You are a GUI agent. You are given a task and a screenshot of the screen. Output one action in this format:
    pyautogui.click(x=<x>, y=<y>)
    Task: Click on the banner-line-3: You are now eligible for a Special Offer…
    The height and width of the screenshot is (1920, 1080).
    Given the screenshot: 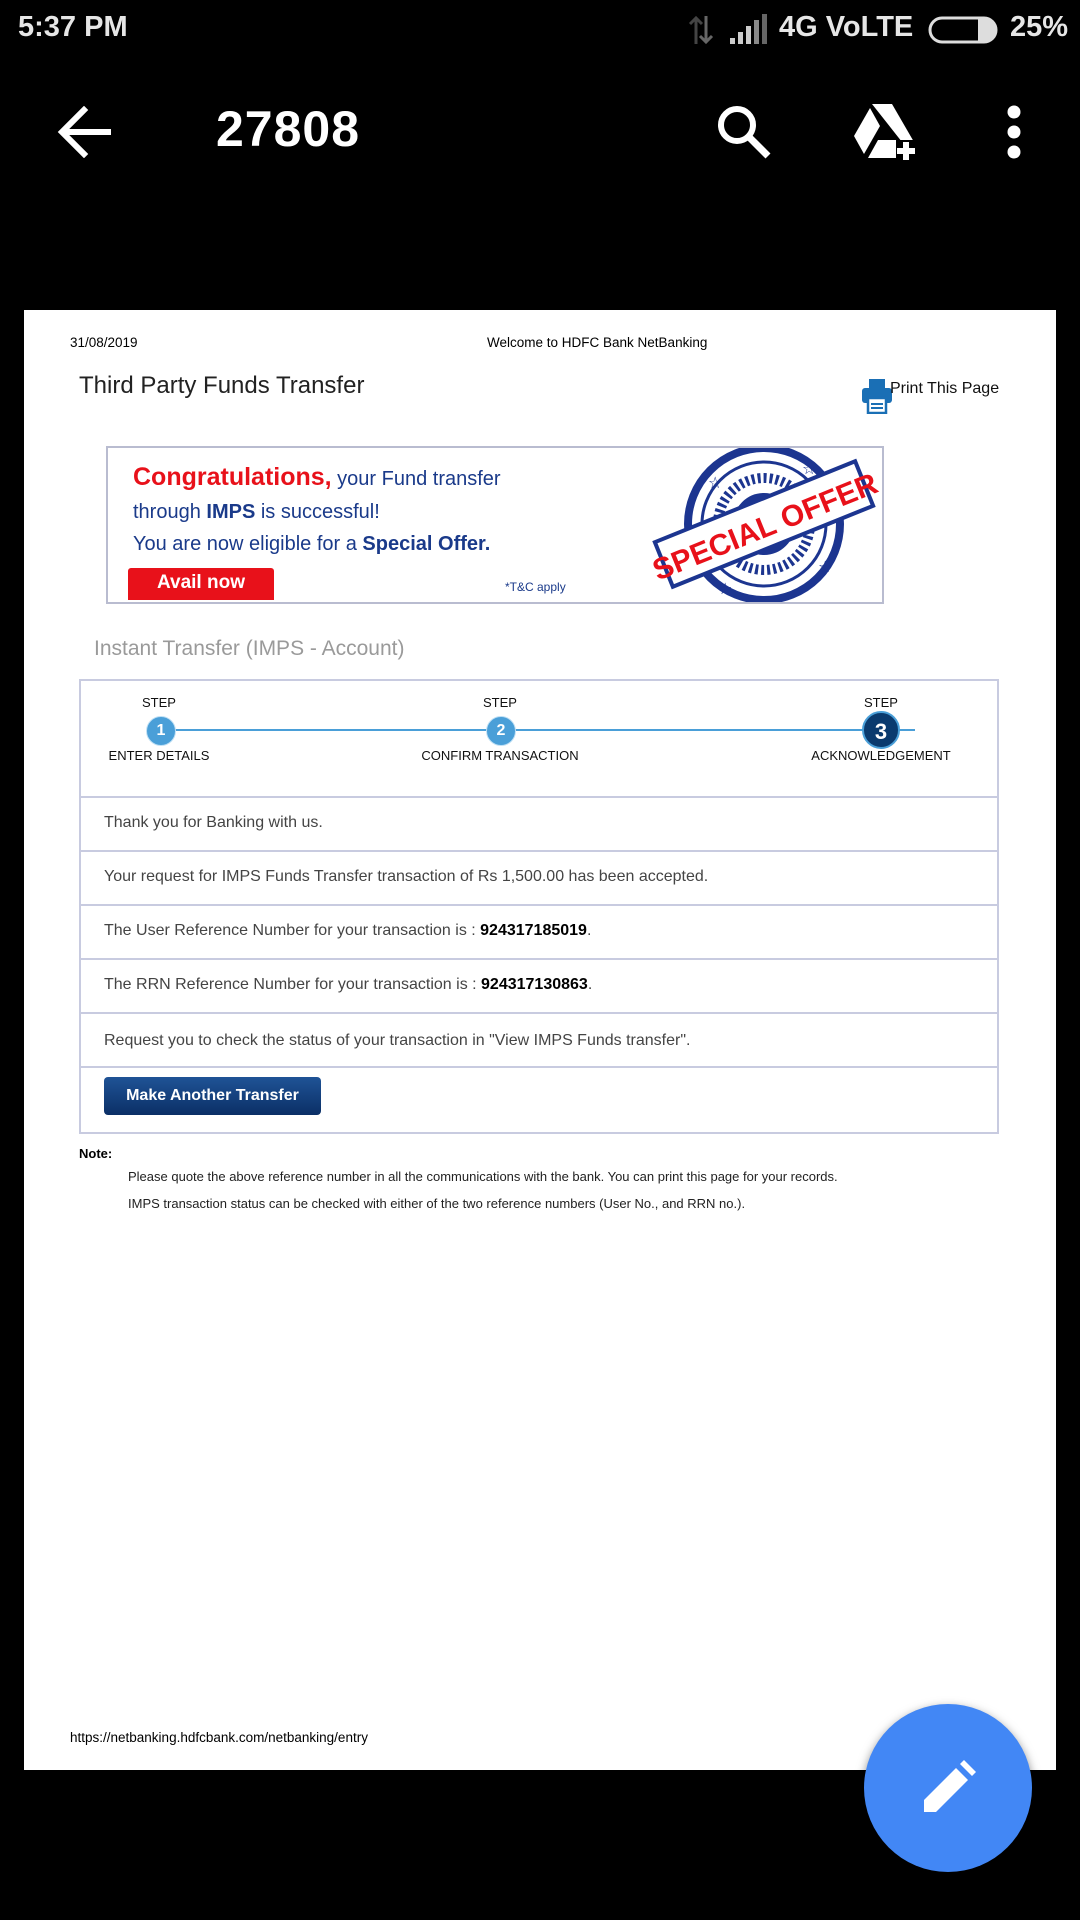 What is the action you would take?
    pyautogui.click(x=311, y=544)
    